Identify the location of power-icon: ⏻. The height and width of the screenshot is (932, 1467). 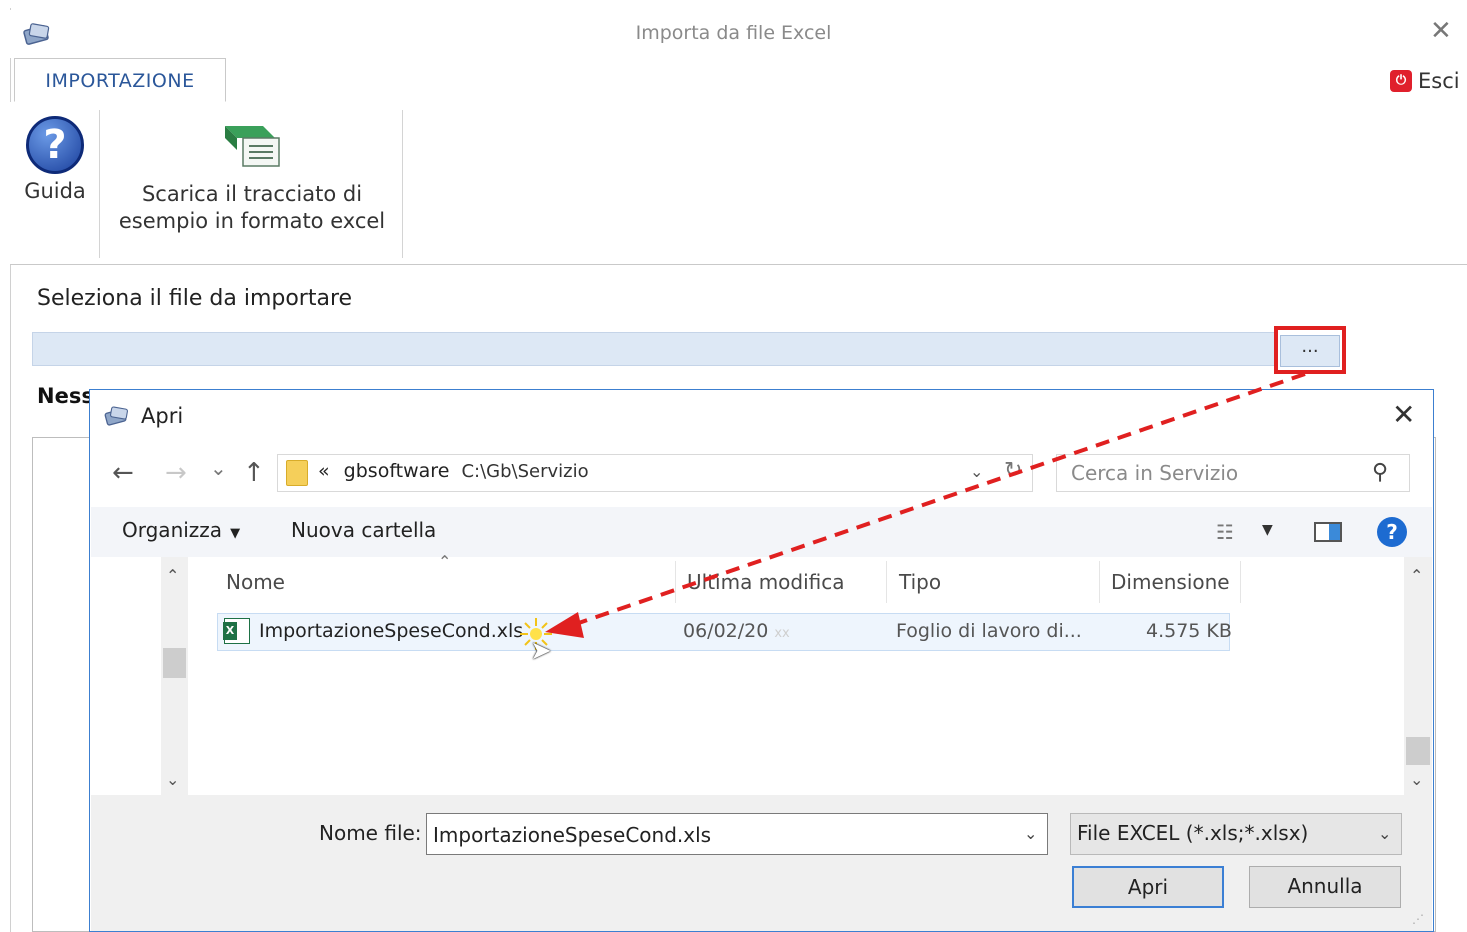
(1401, 81).